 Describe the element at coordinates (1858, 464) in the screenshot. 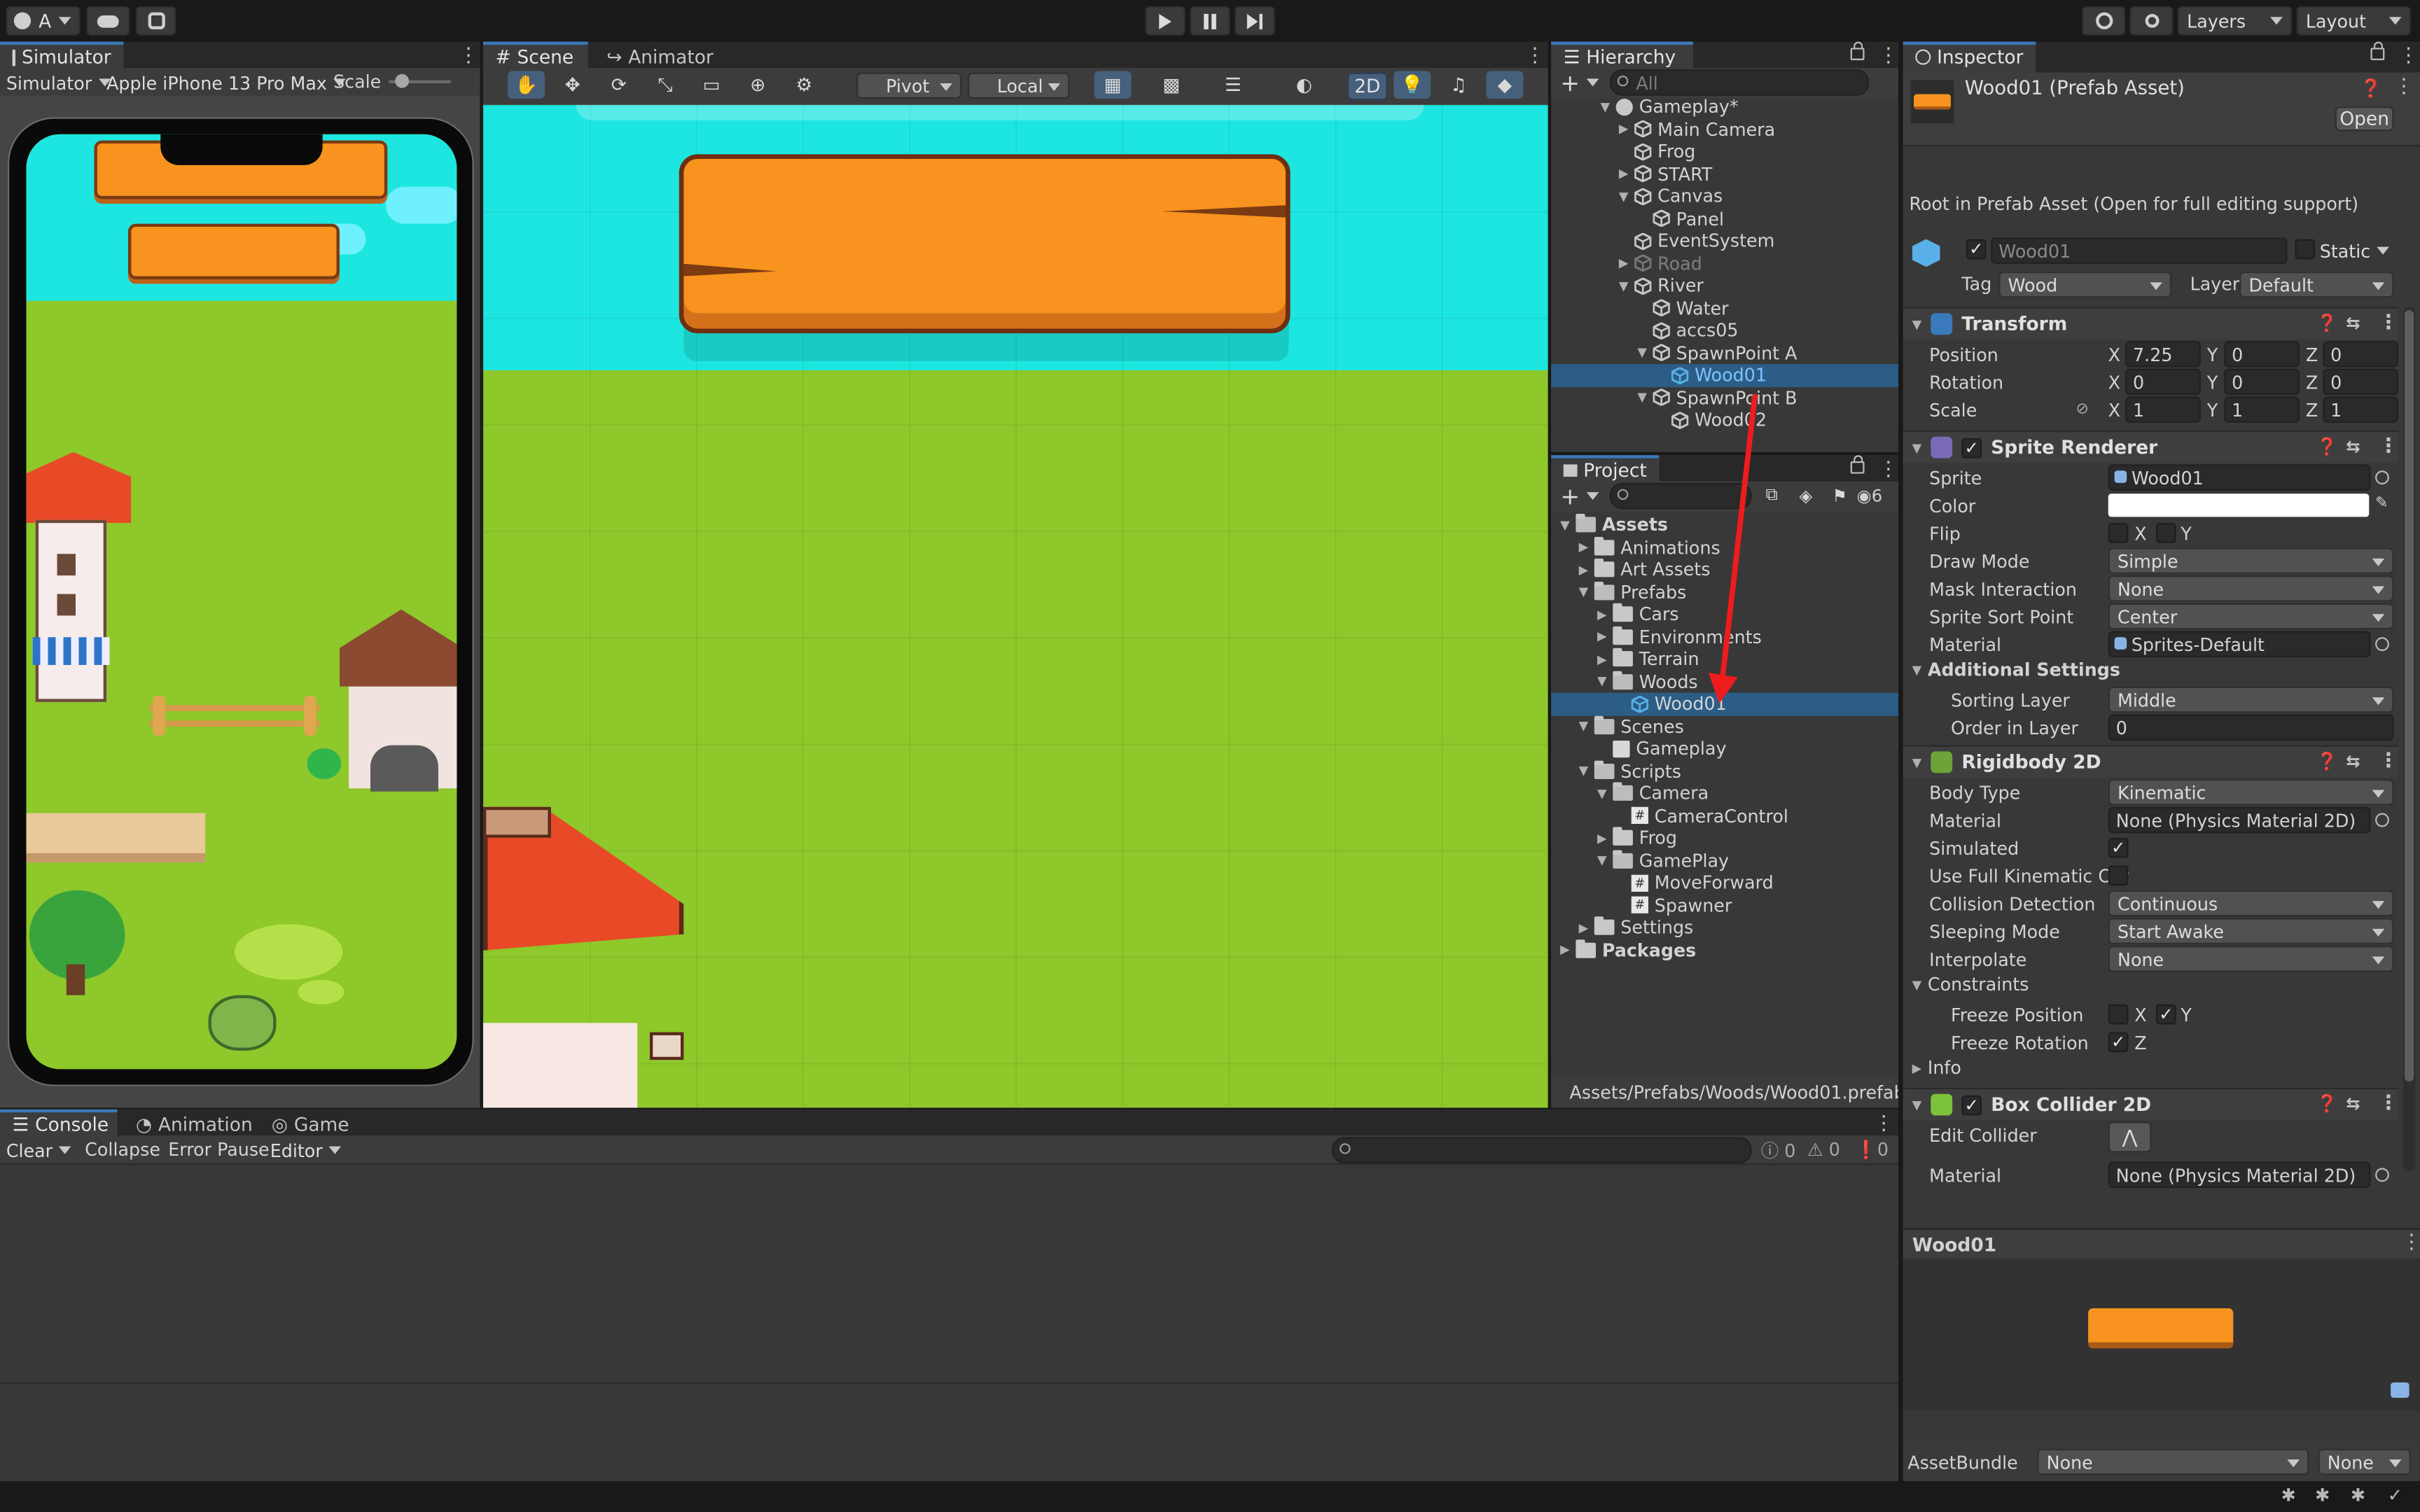

I see `lock-icon` at that location.